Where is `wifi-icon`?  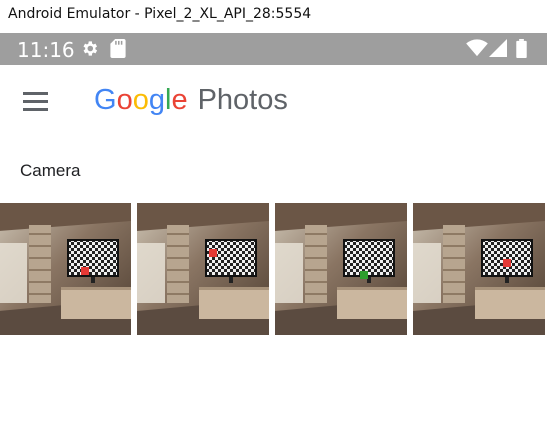 wifi-icon is located at coordinates (477, 50).